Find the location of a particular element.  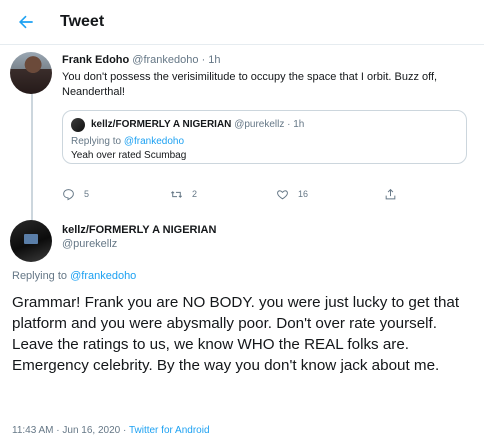

share-button is located at coordinates (395, 194).